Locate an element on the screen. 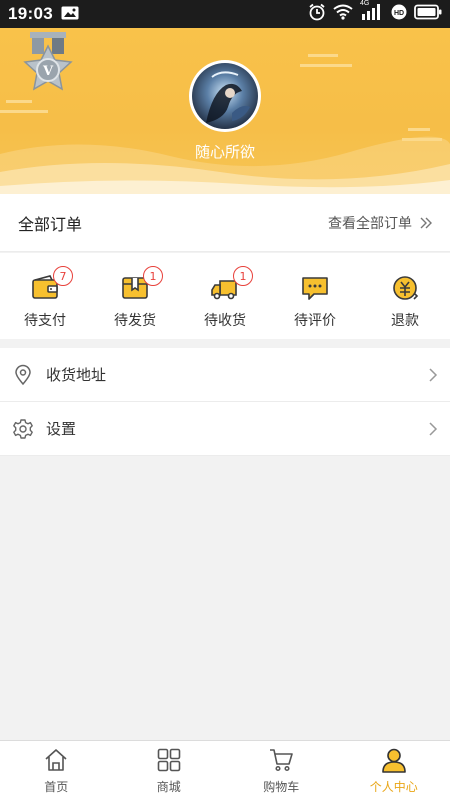 Image resolution: width=450 pixels, height=800 pixels. view-all-orders-label: 查看全部订单 is located at coordinates (370, 223).